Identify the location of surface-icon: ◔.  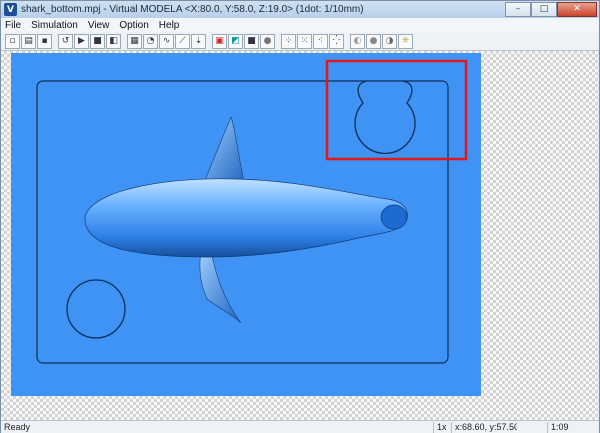
(150, 41).